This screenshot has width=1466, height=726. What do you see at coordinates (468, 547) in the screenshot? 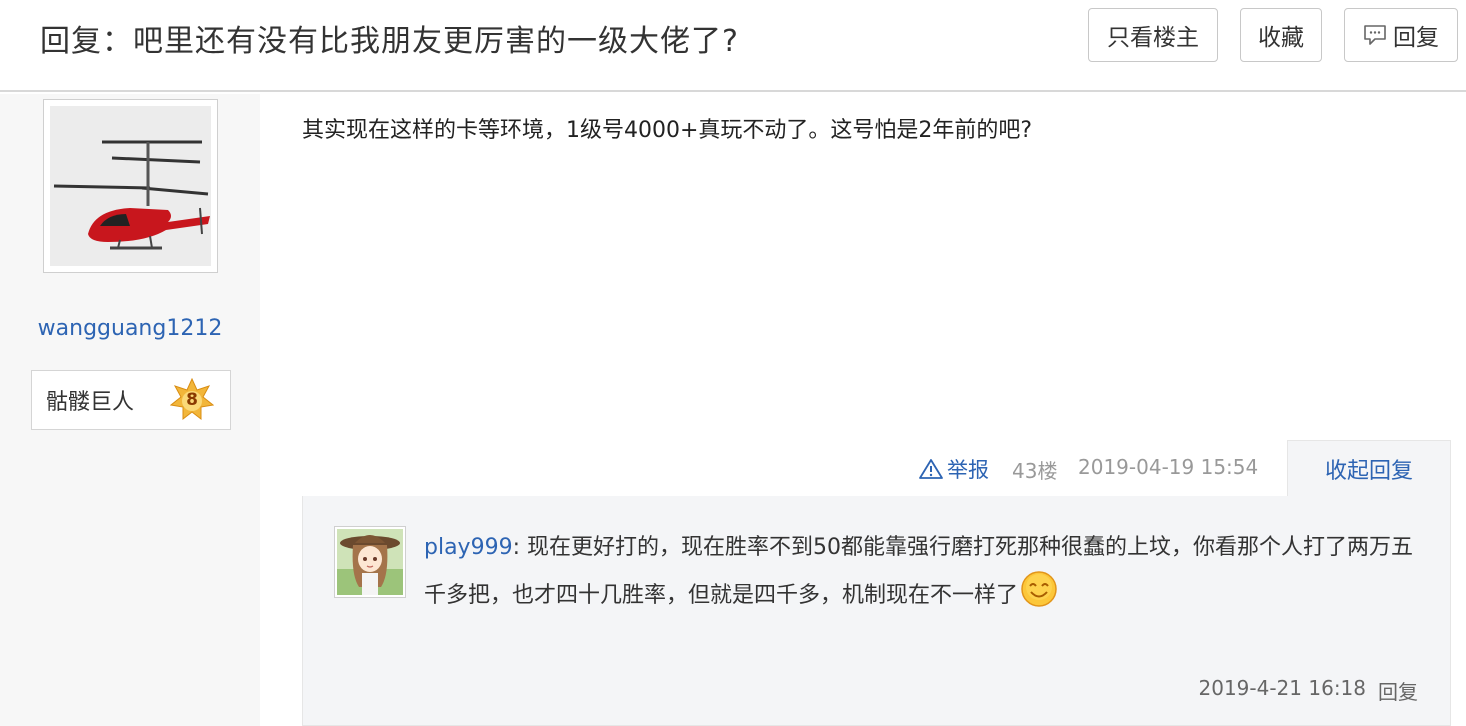
I see `reply-username-link: play999` at bounding box center [468, 547].